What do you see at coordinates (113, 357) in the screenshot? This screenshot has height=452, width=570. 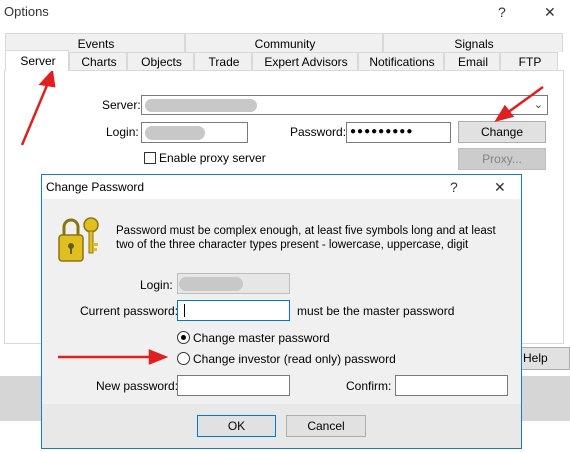 I see `arrow-to-investor-radio` at bounding box center [113, 357].